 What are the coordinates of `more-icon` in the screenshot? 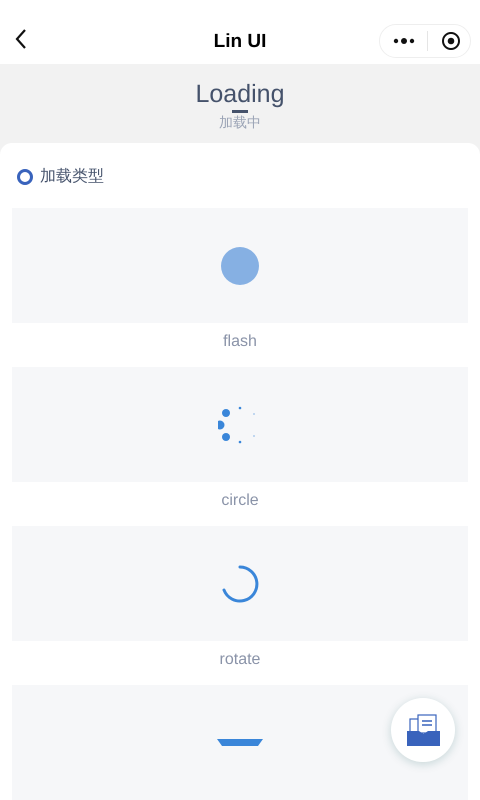 It's located at (404, 41).